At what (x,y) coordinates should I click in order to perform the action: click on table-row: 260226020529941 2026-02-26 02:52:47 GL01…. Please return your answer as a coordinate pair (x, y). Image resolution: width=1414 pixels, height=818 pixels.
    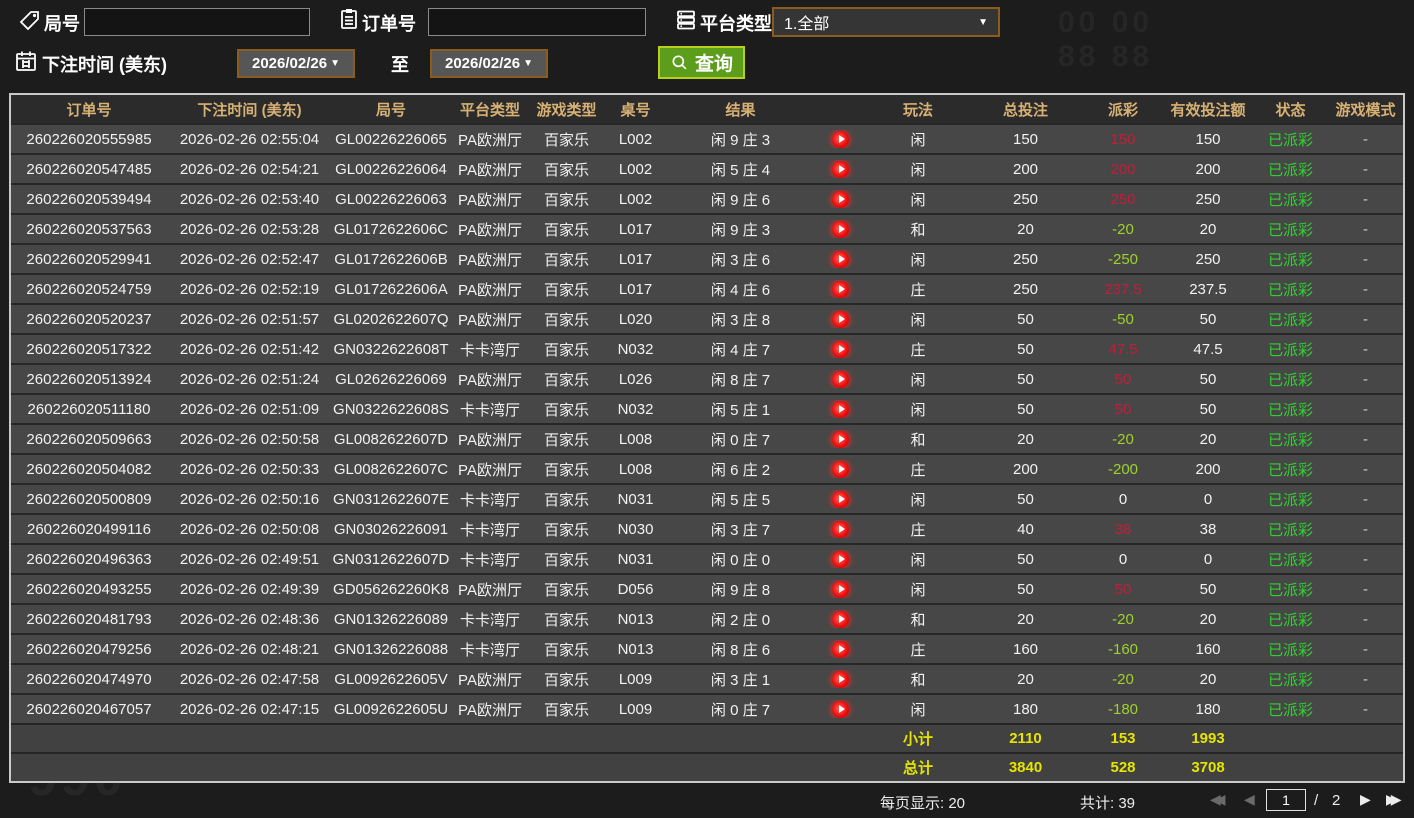
    Looking at the image, I should click on (707, 258).